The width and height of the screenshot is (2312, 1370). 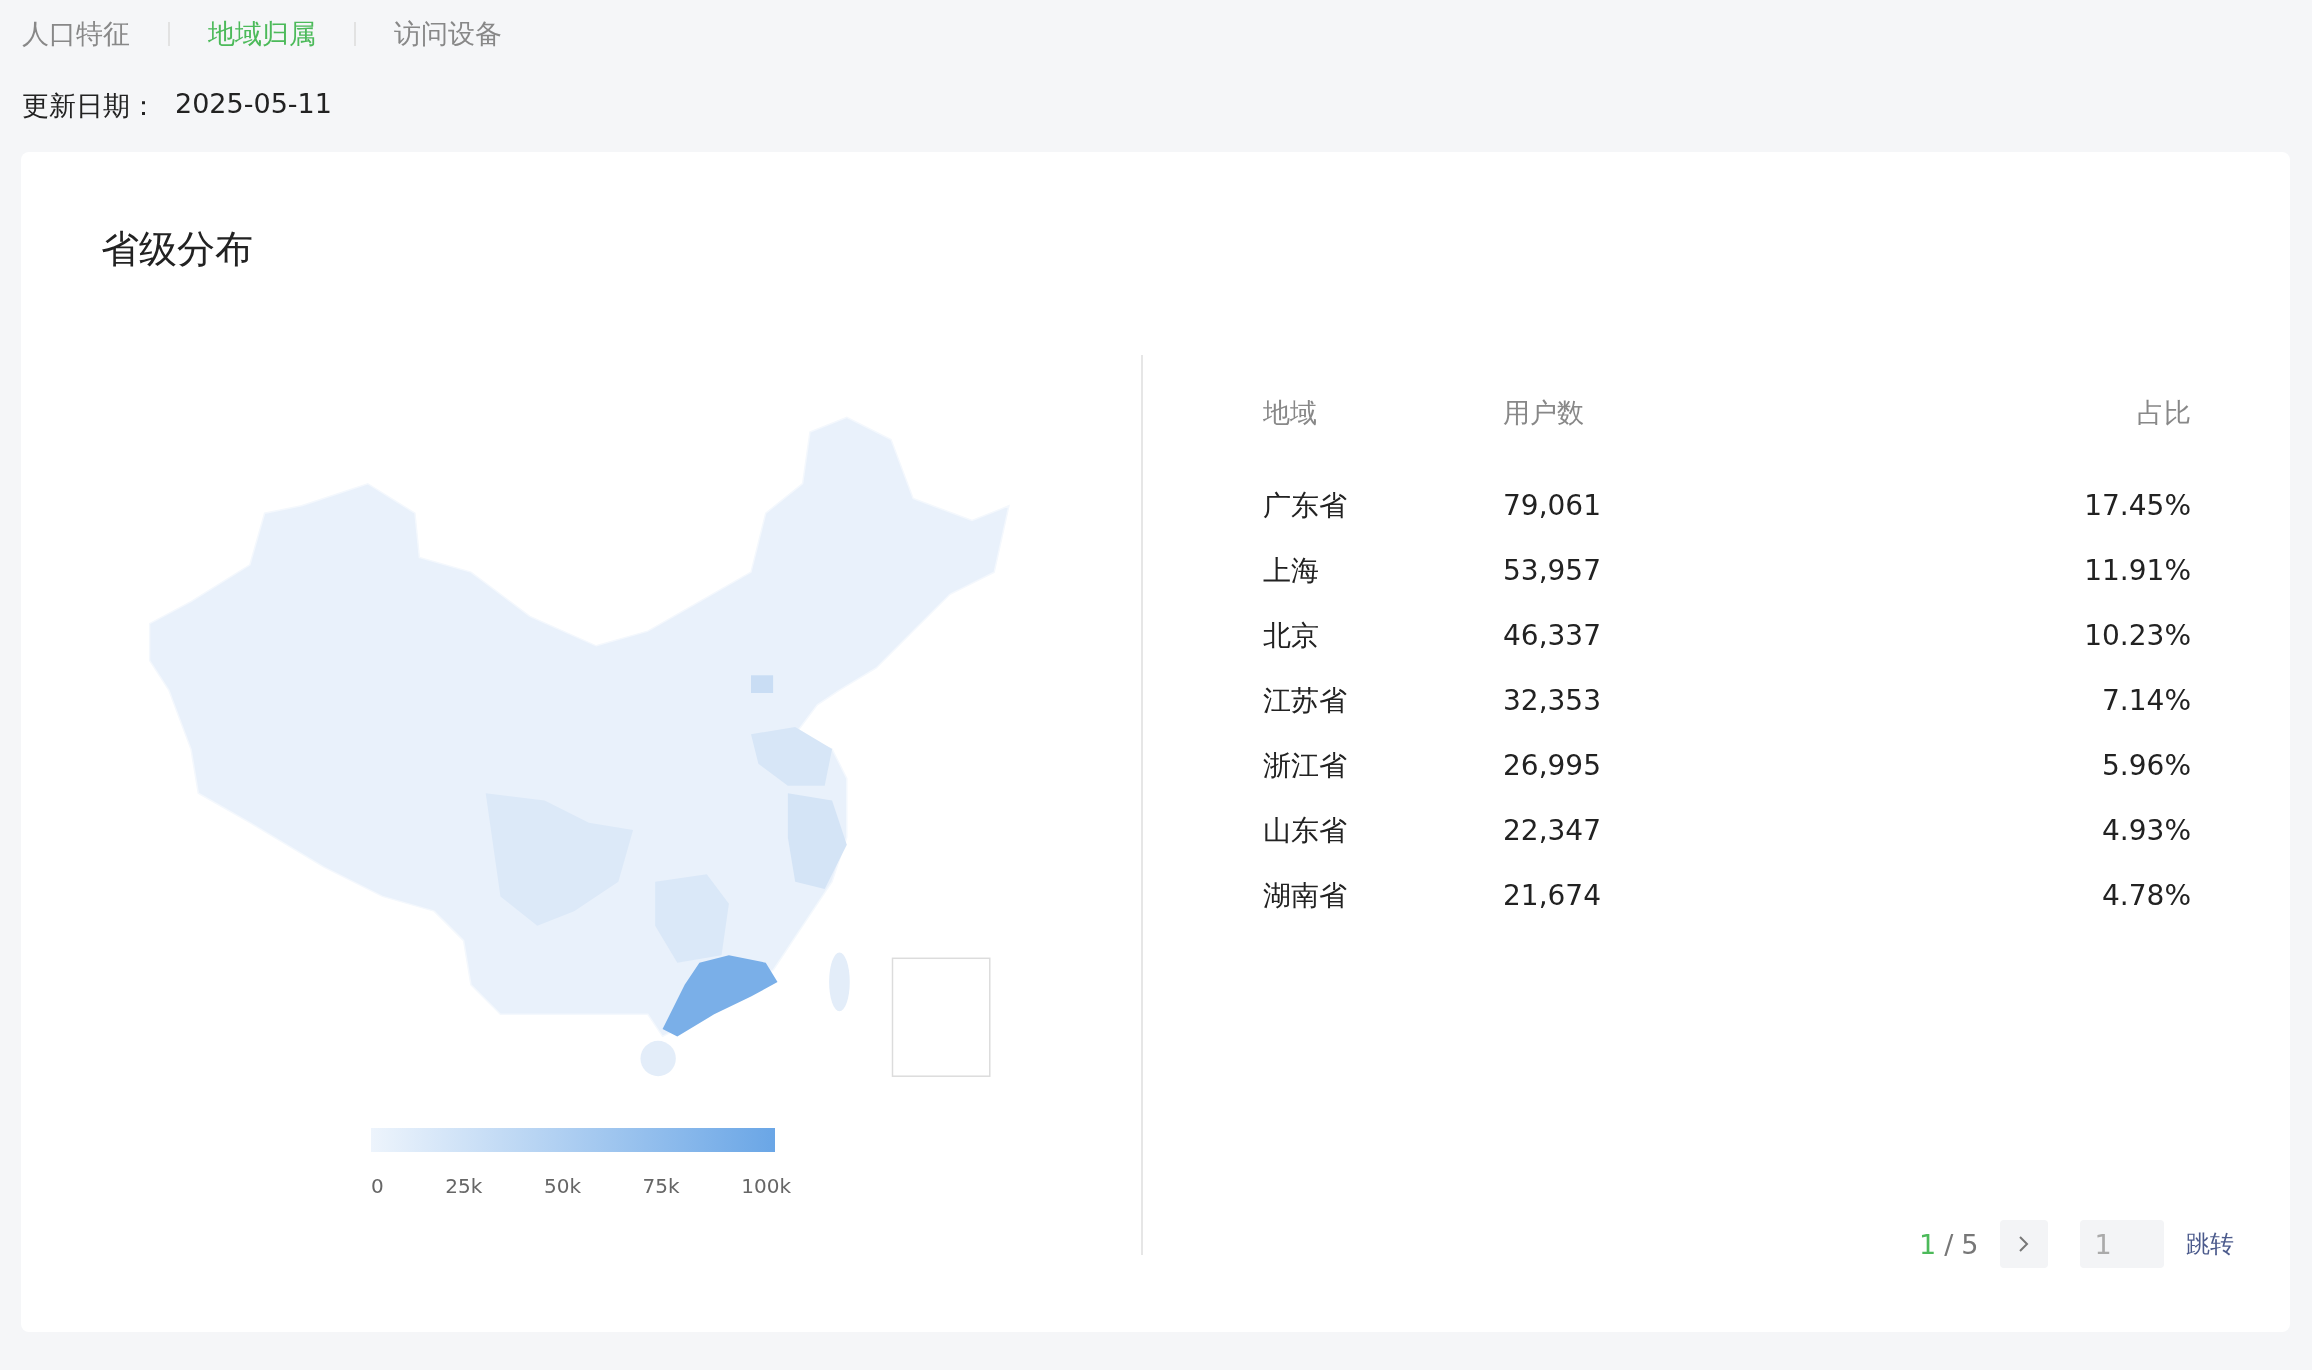 What do you see at coordinates (1305, 700) in the screenshot?
I see `table-cell-text: 江苏省` at bounding box center [1305, 700].